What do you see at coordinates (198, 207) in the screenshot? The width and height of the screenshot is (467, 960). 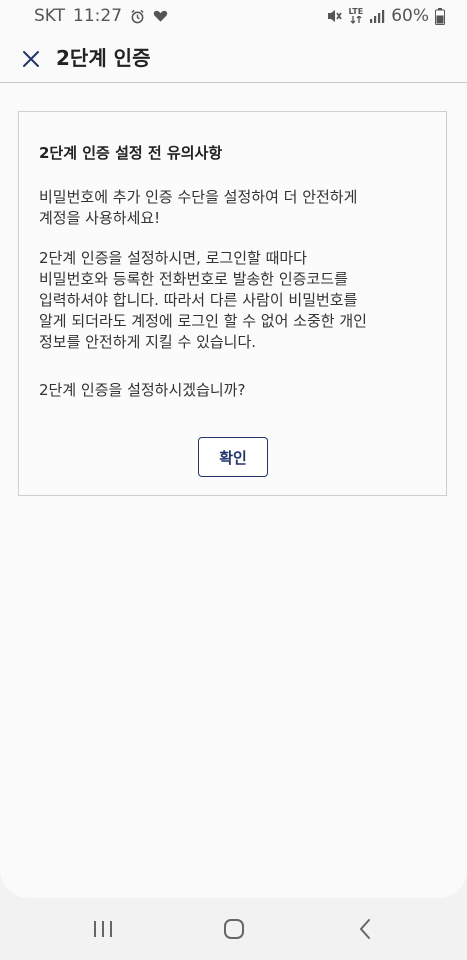 I see `notice-intro-text: 비밀번호에 추가 인증 수단을 설정하여 더 안전하게 계정을 사용하세요!` at bounding box center [198, 207].